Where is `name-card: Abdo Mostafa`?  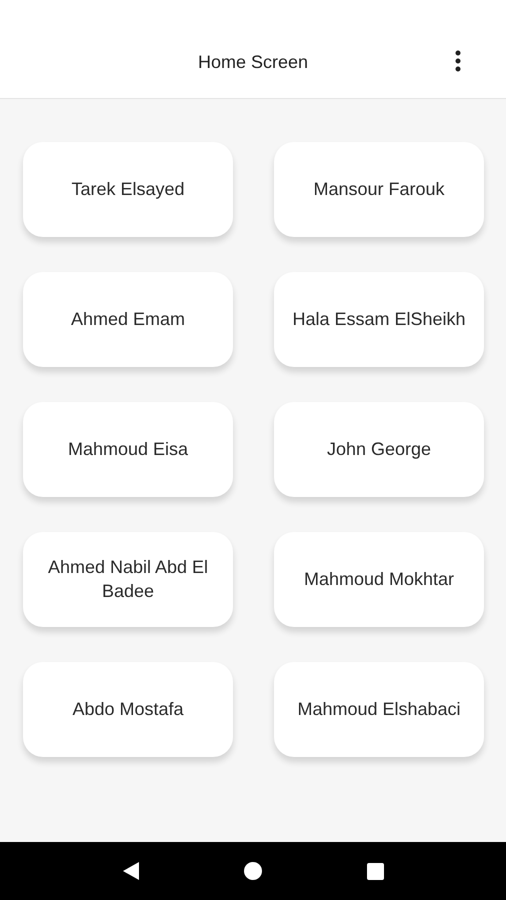 name-card: Abdo Mostafa is located at coordinates (128, 709).